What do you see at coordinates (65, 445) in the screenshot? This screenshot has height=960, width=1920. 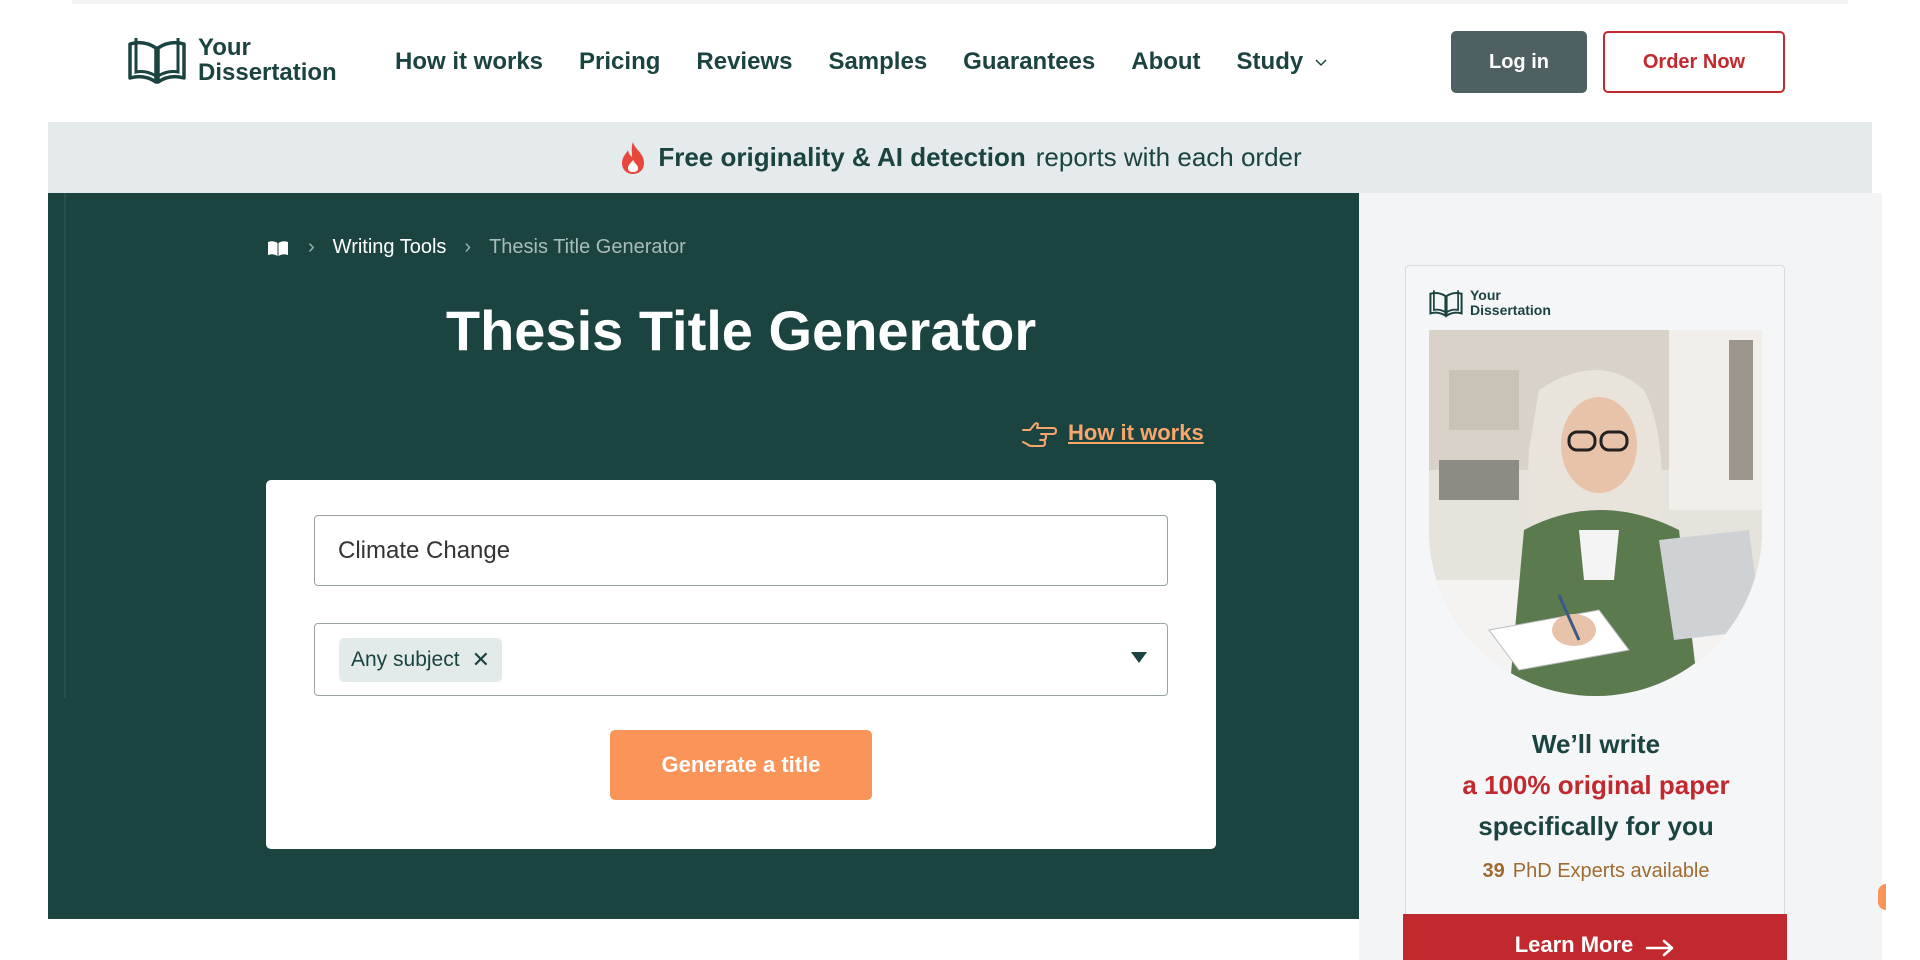 I see `hero-decor-line` at bounding box center [65, 445].